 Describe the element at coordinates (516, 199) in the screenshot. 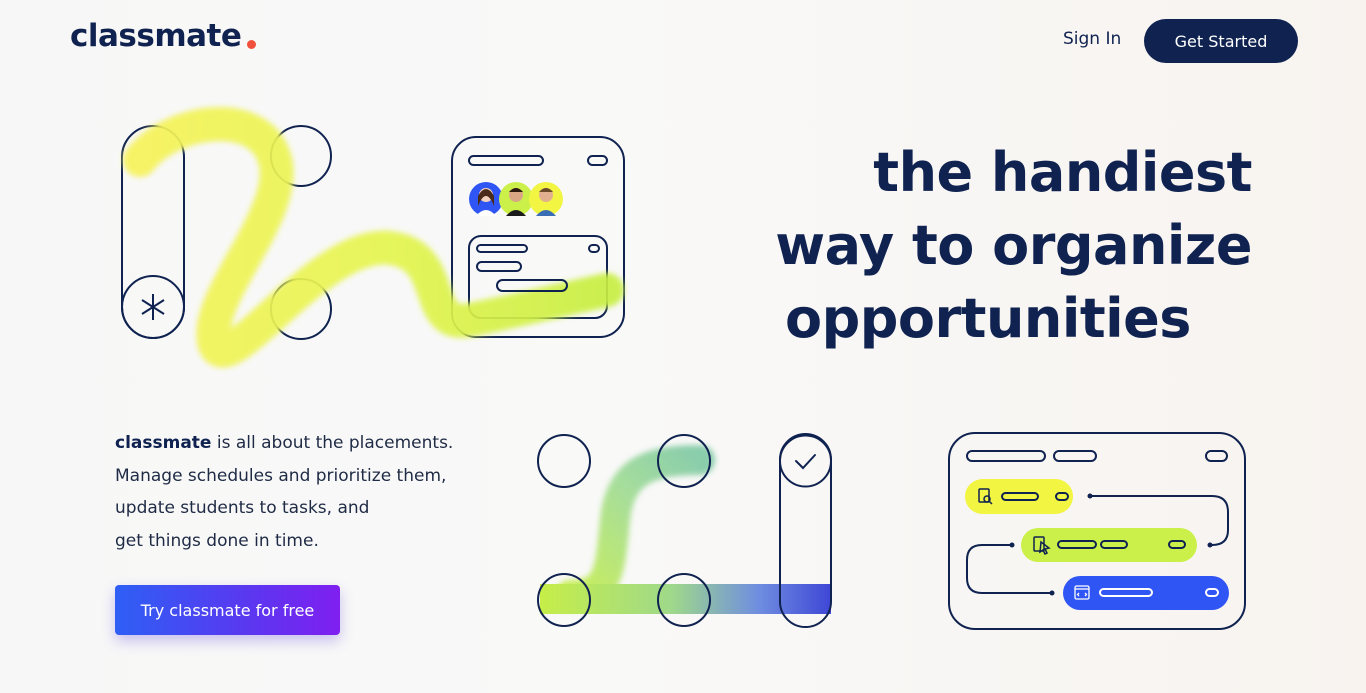

I see `avatar-group` at that location.